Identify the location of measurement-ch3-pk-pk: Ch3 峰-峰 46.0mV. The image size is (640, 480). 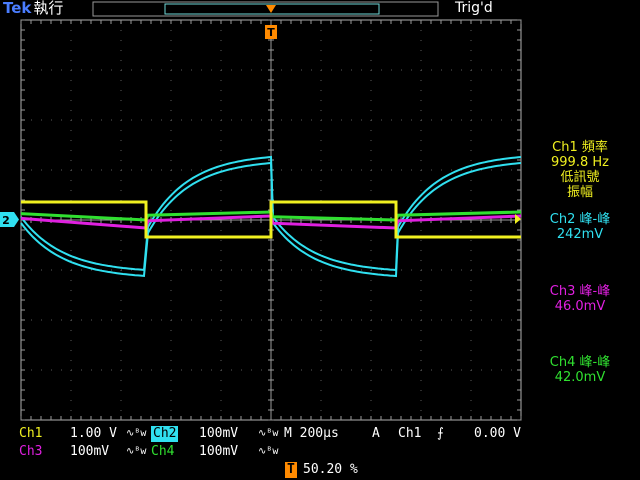
(580, 299).